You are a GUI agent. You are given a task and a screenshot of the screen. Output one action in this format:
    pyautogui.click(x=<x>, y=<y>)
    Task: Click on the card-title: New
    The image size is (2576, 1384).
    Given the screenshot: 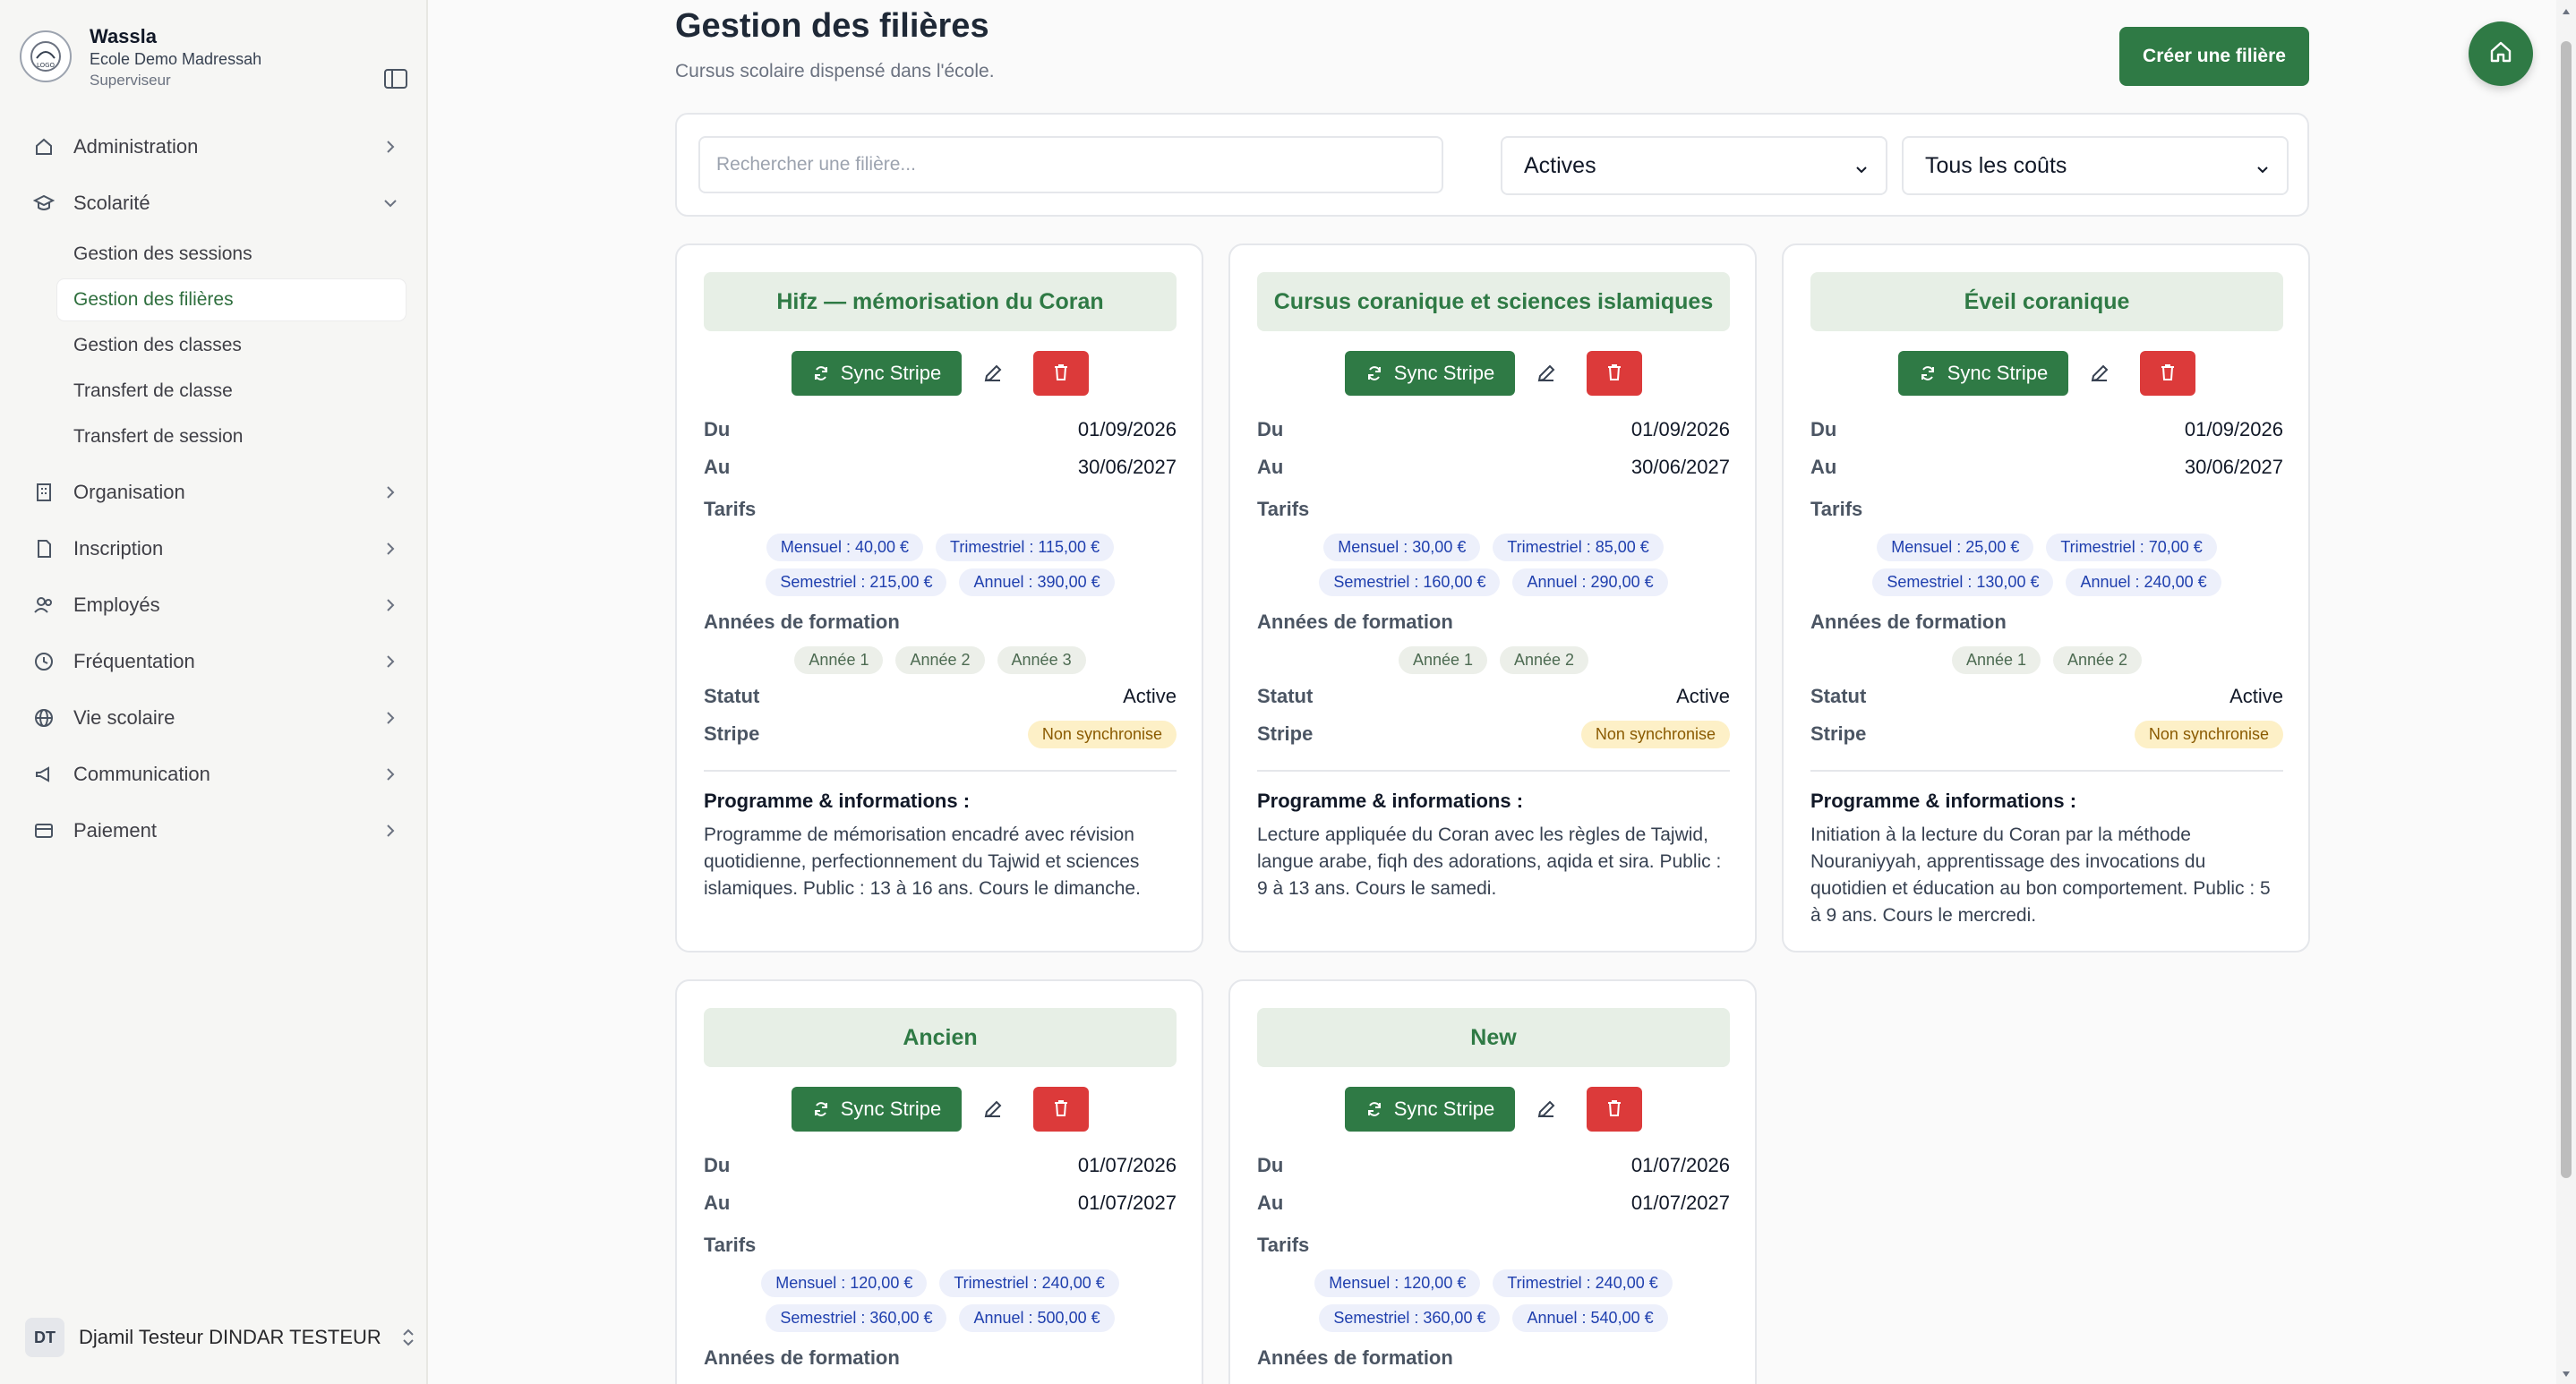 What is the action you would take?
    pyautogui.click(x=1493, y=1037)
    